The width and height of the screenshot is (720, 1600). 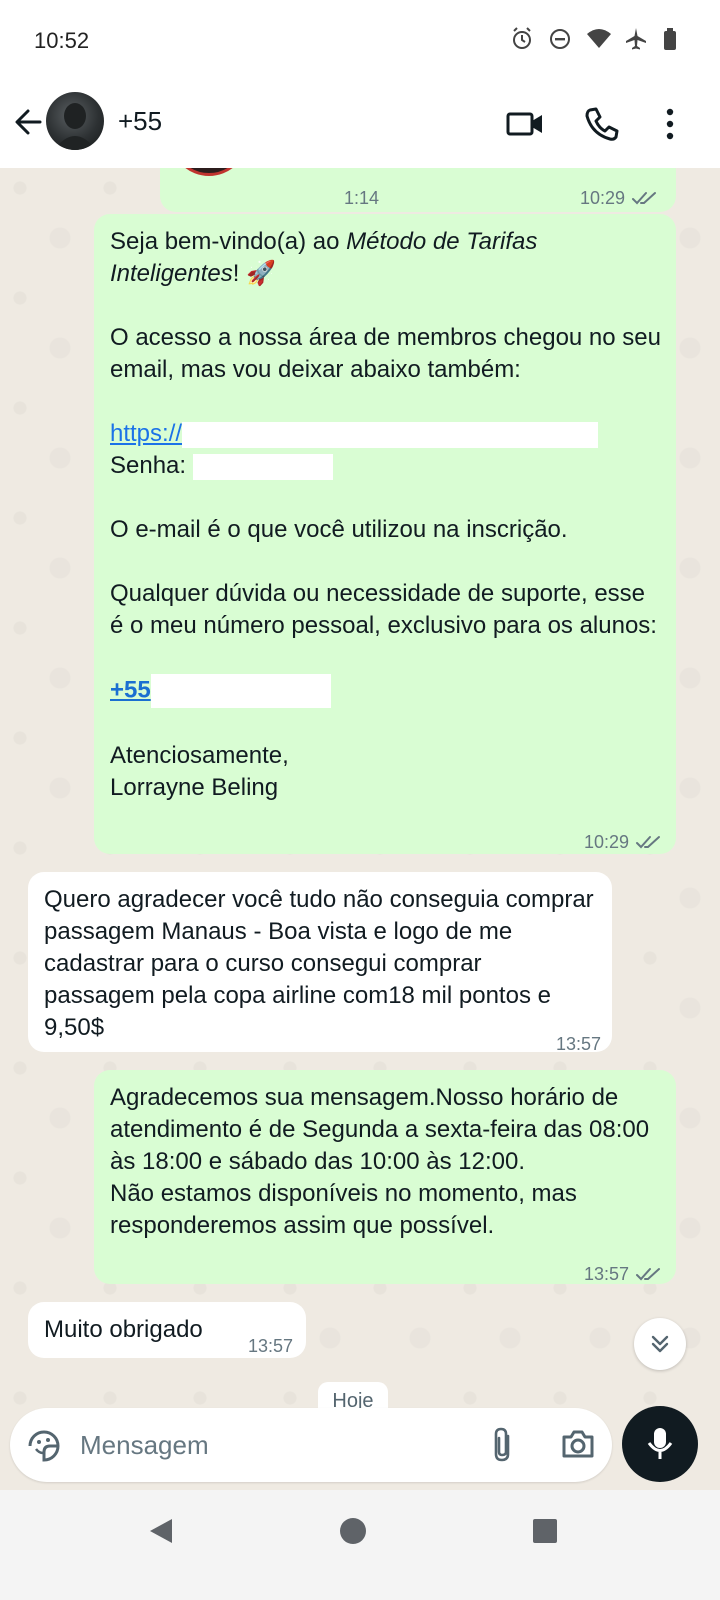 What do you see at coordinates (674, 39) in the screenshot?
I see `battery-icon` at bounding box center [674, 39].